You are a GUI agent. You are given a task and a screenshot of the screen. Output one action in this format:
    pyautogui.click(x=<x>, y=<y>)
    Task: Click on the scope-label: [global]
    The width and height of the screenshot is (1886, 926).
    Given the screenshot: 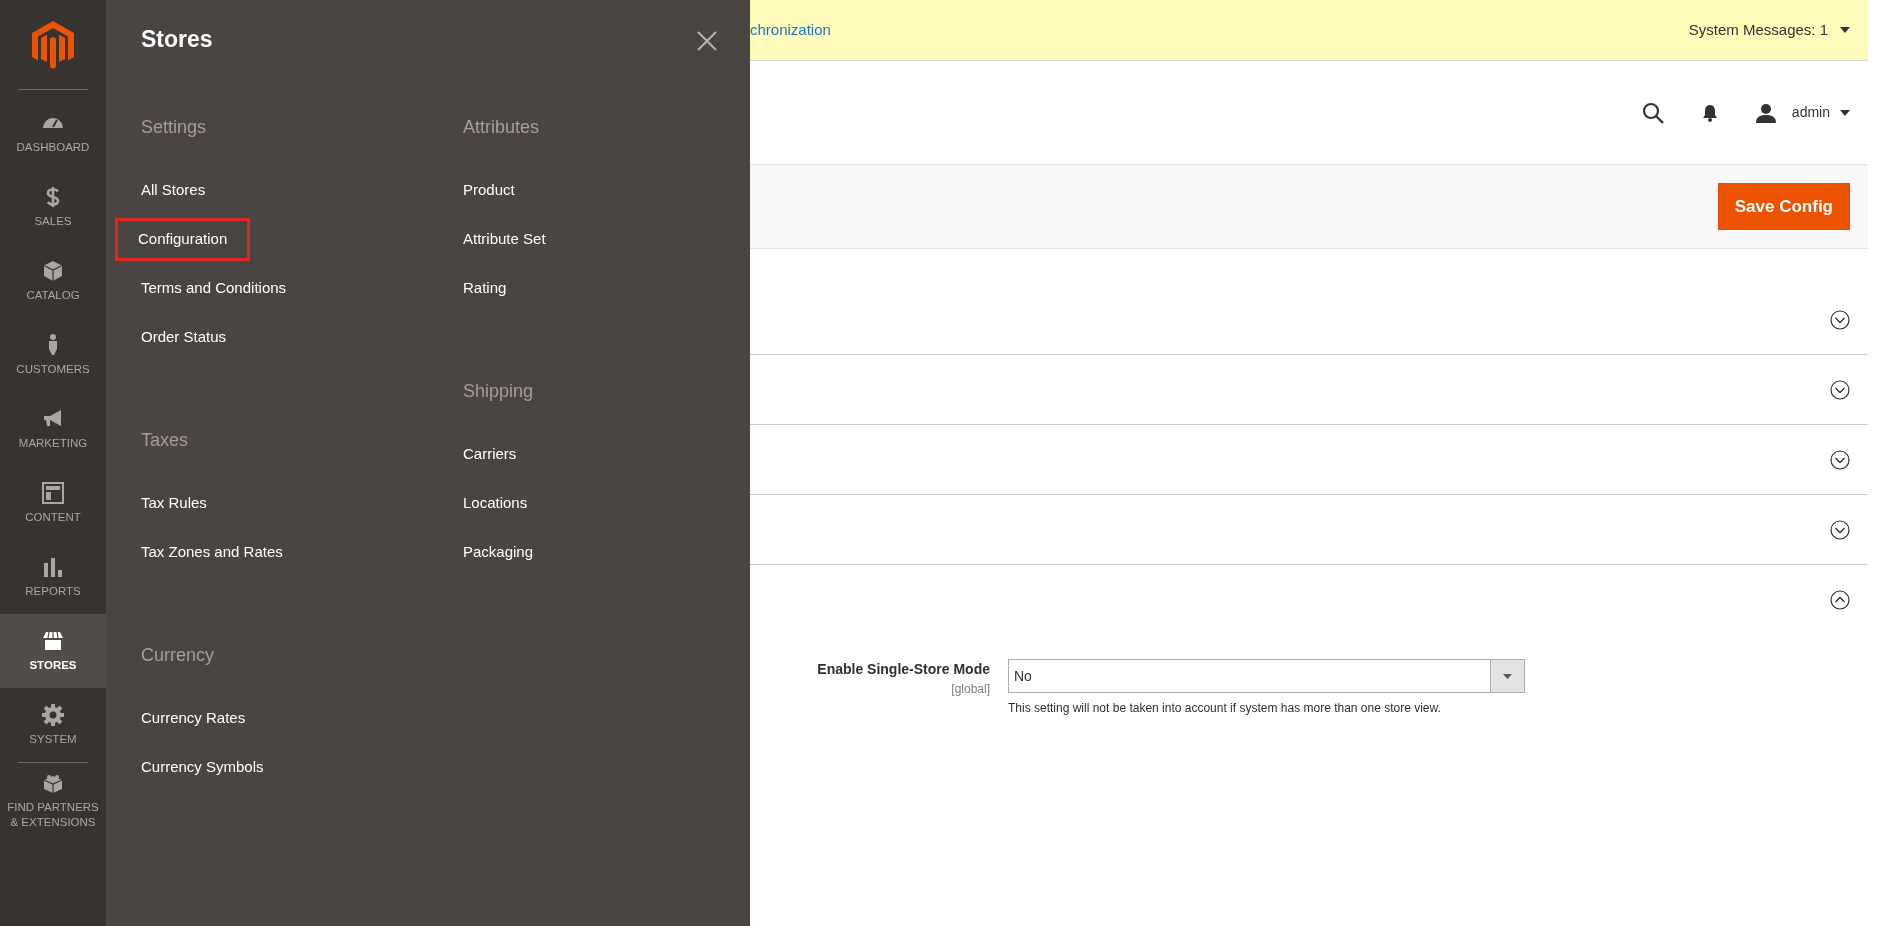 What is the action you would take?
    pyautogui.click(x=970, y=689)
    